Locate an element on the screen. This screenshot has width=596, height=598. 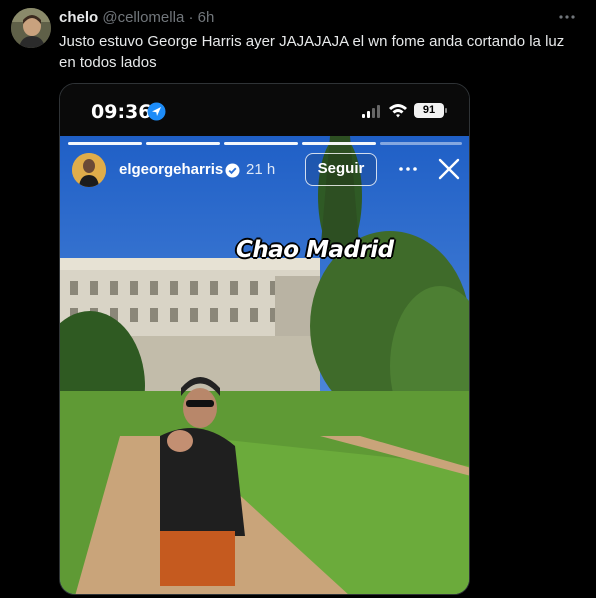
story-user-avatar is located at coordinates (89, 170).